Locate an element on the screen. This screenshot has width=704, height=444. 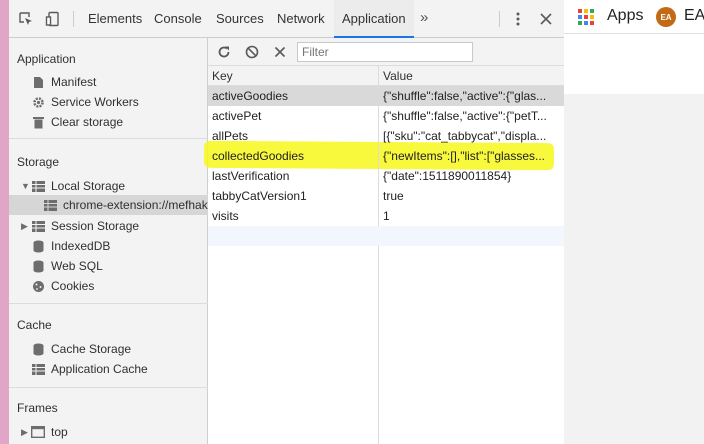
column-header-value: Value is located at coordinates (471, 76).